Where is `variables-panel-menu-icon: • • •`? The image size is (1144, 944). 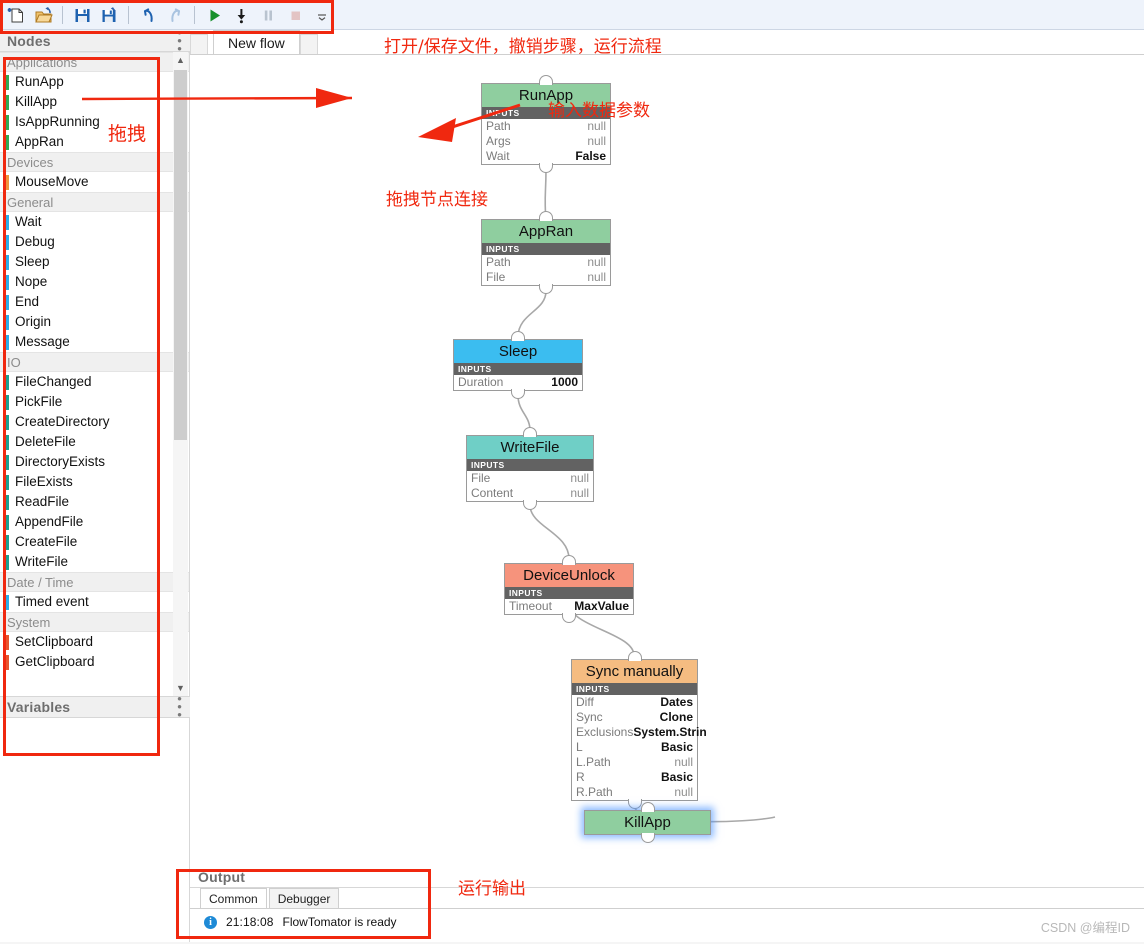 variables-panel-menu-icon: • • • is located at coordinates (180, 706).